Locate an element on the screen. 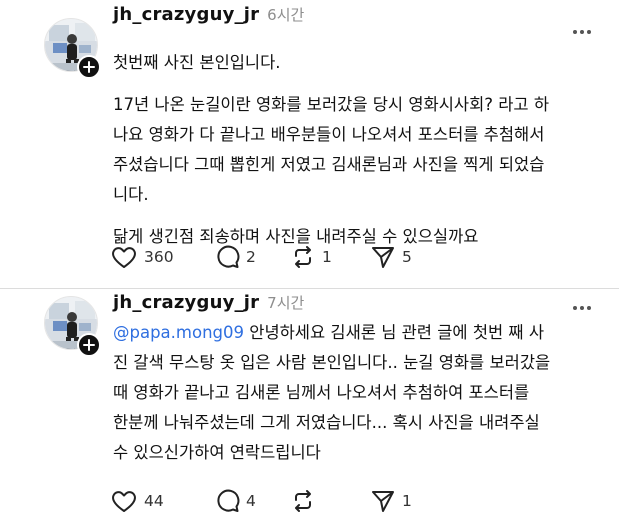 The height and width of the screenshot is (527, 619). post-header: jh_crazyguy_jr 6시간 is located at coordinates (208, 14).